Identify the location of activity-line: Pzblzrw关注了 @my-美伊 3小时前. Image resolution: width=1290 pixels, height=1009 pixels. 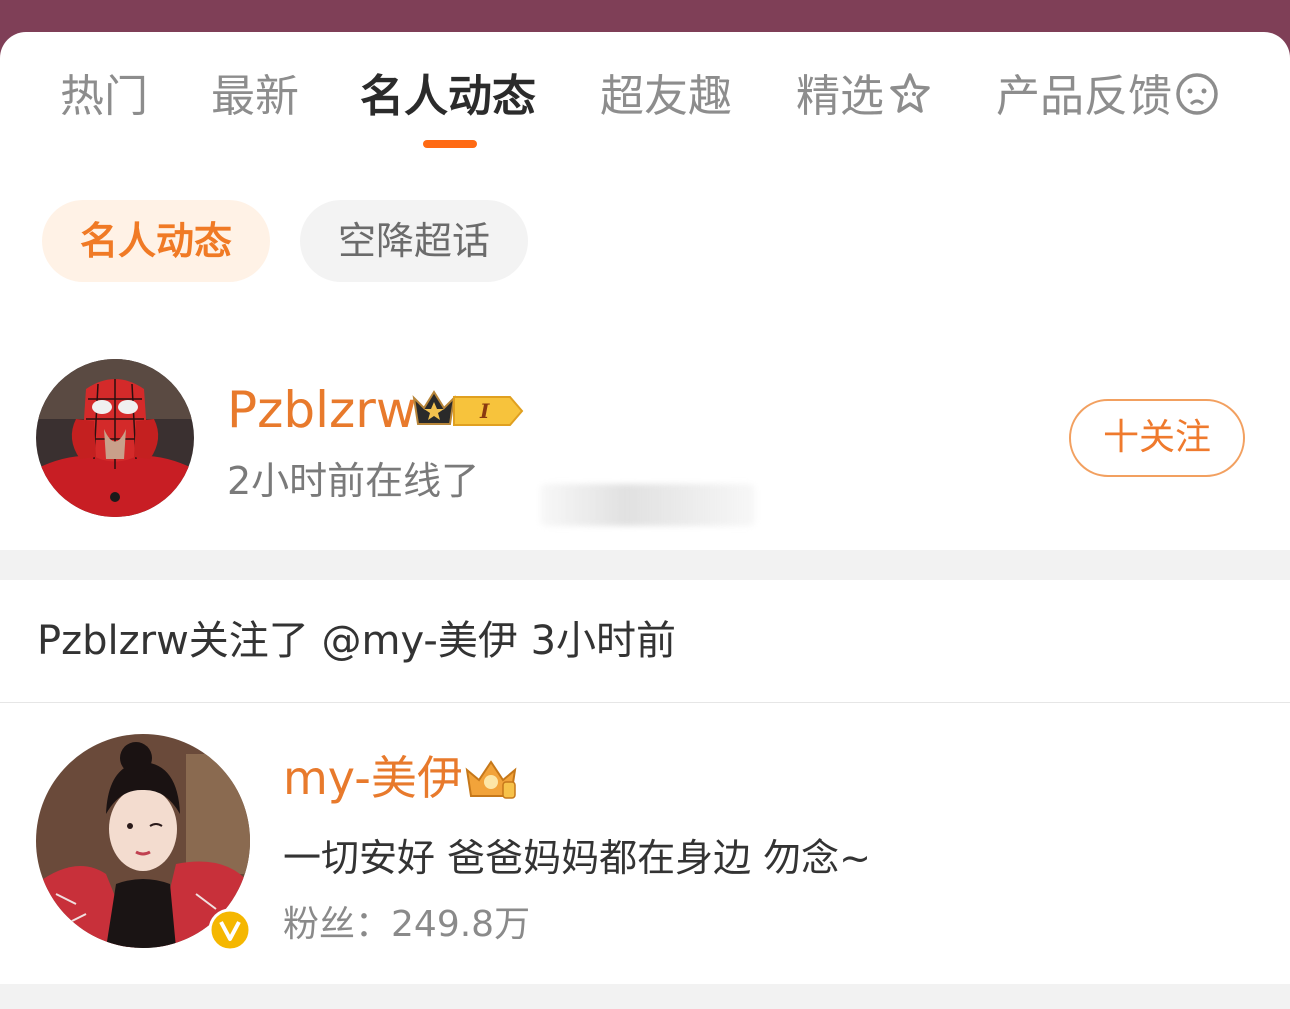
(357, 641).